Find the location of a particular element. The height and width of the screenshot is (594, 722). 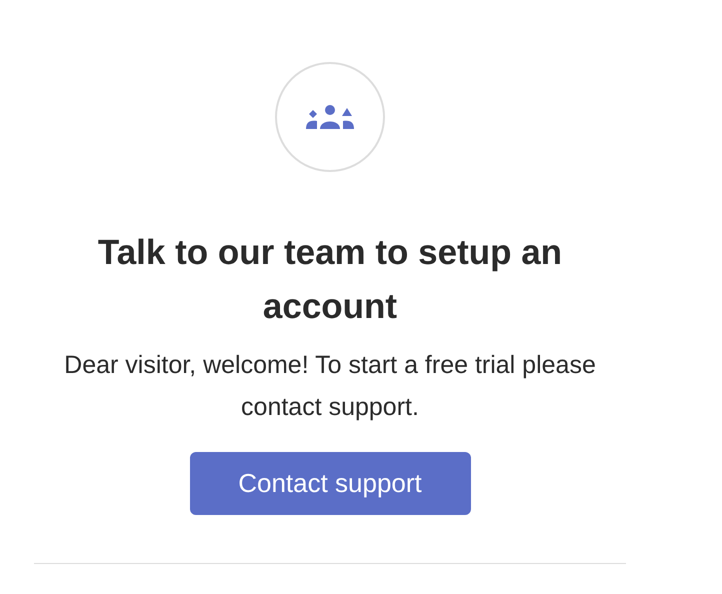

heading: Talk to our team to setup an account is located at coordinates (330, 280).